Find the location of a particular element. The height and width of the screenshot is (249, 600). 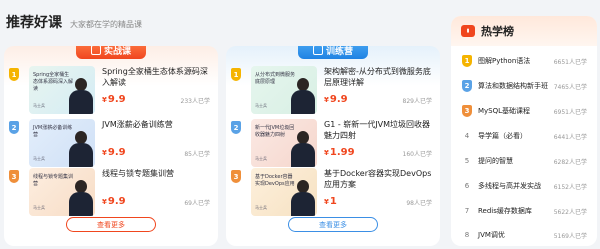

hot-list-item: 1 图解Python语法 6651人已学 is located at coordinates (524, 61).